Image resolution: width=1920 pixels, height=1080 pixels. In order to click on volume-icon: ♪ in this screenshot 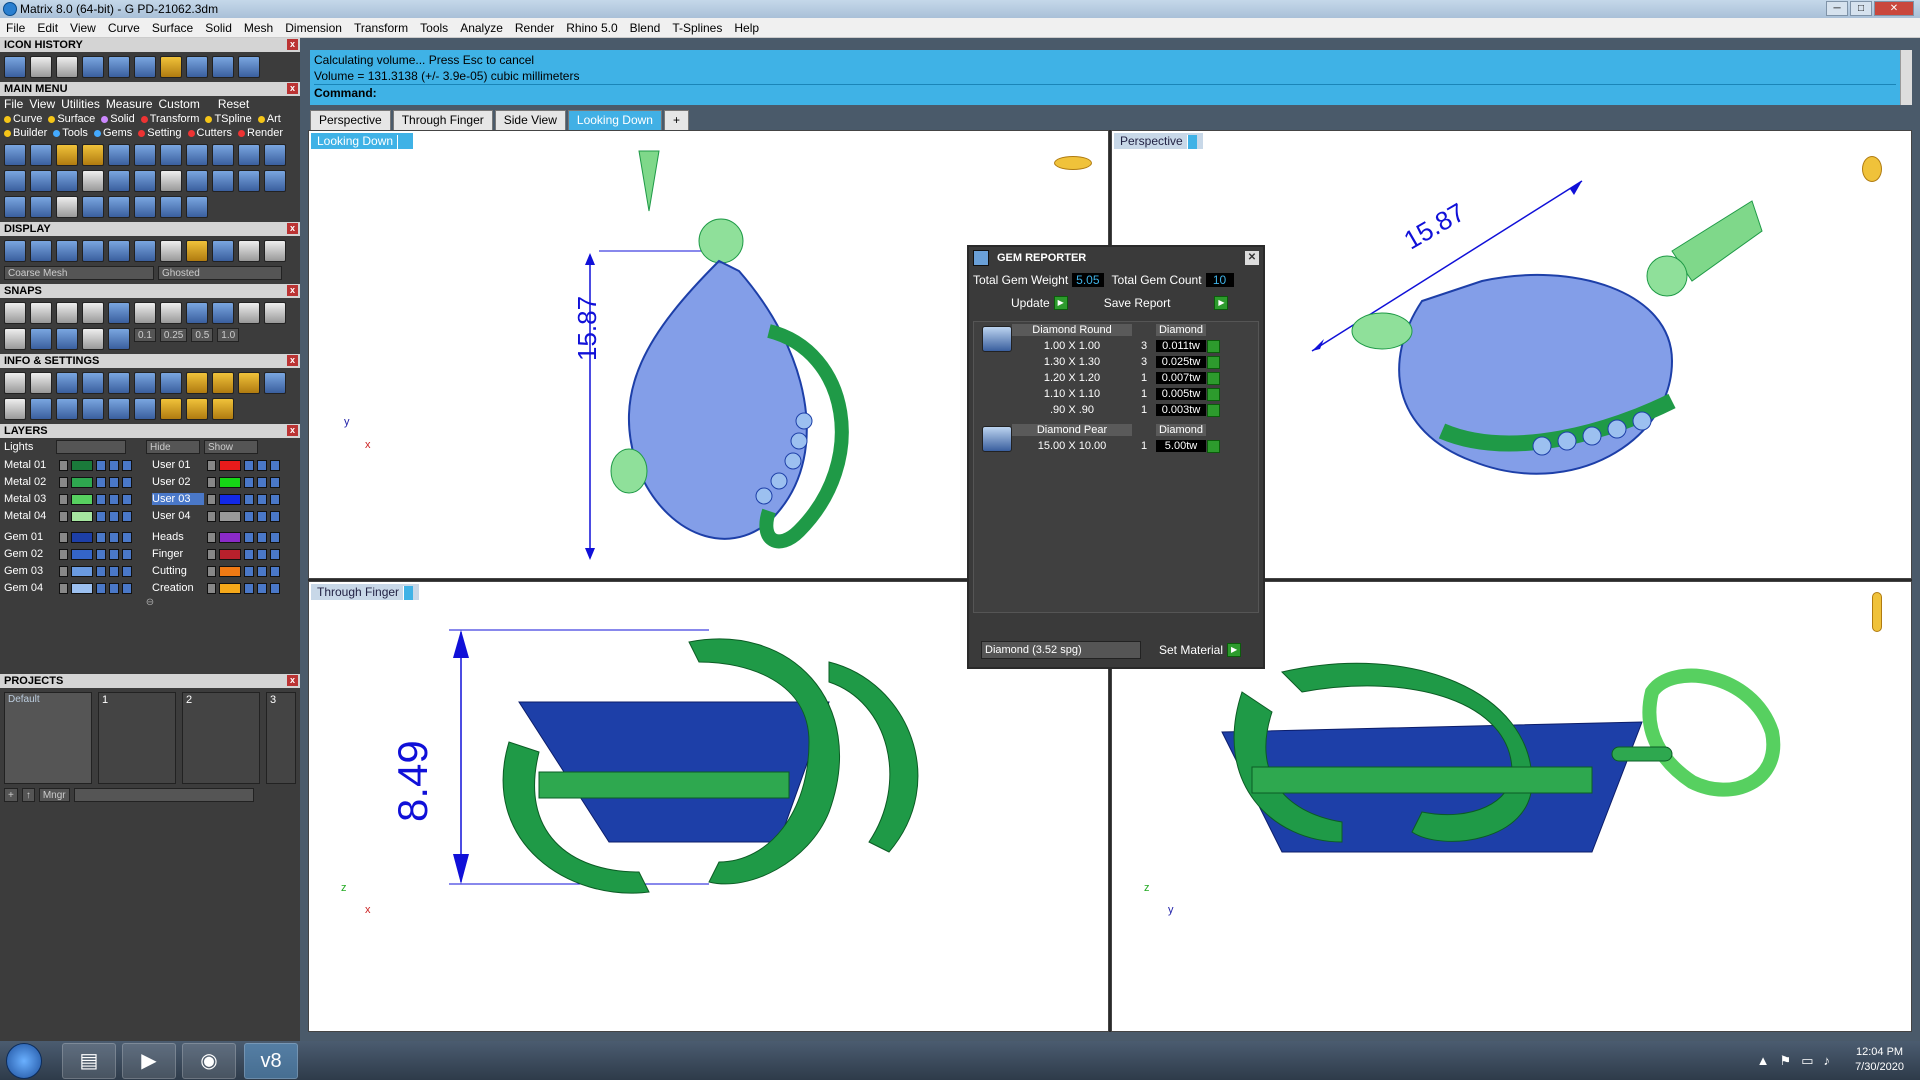, I will do `click(1827, 1061)`.